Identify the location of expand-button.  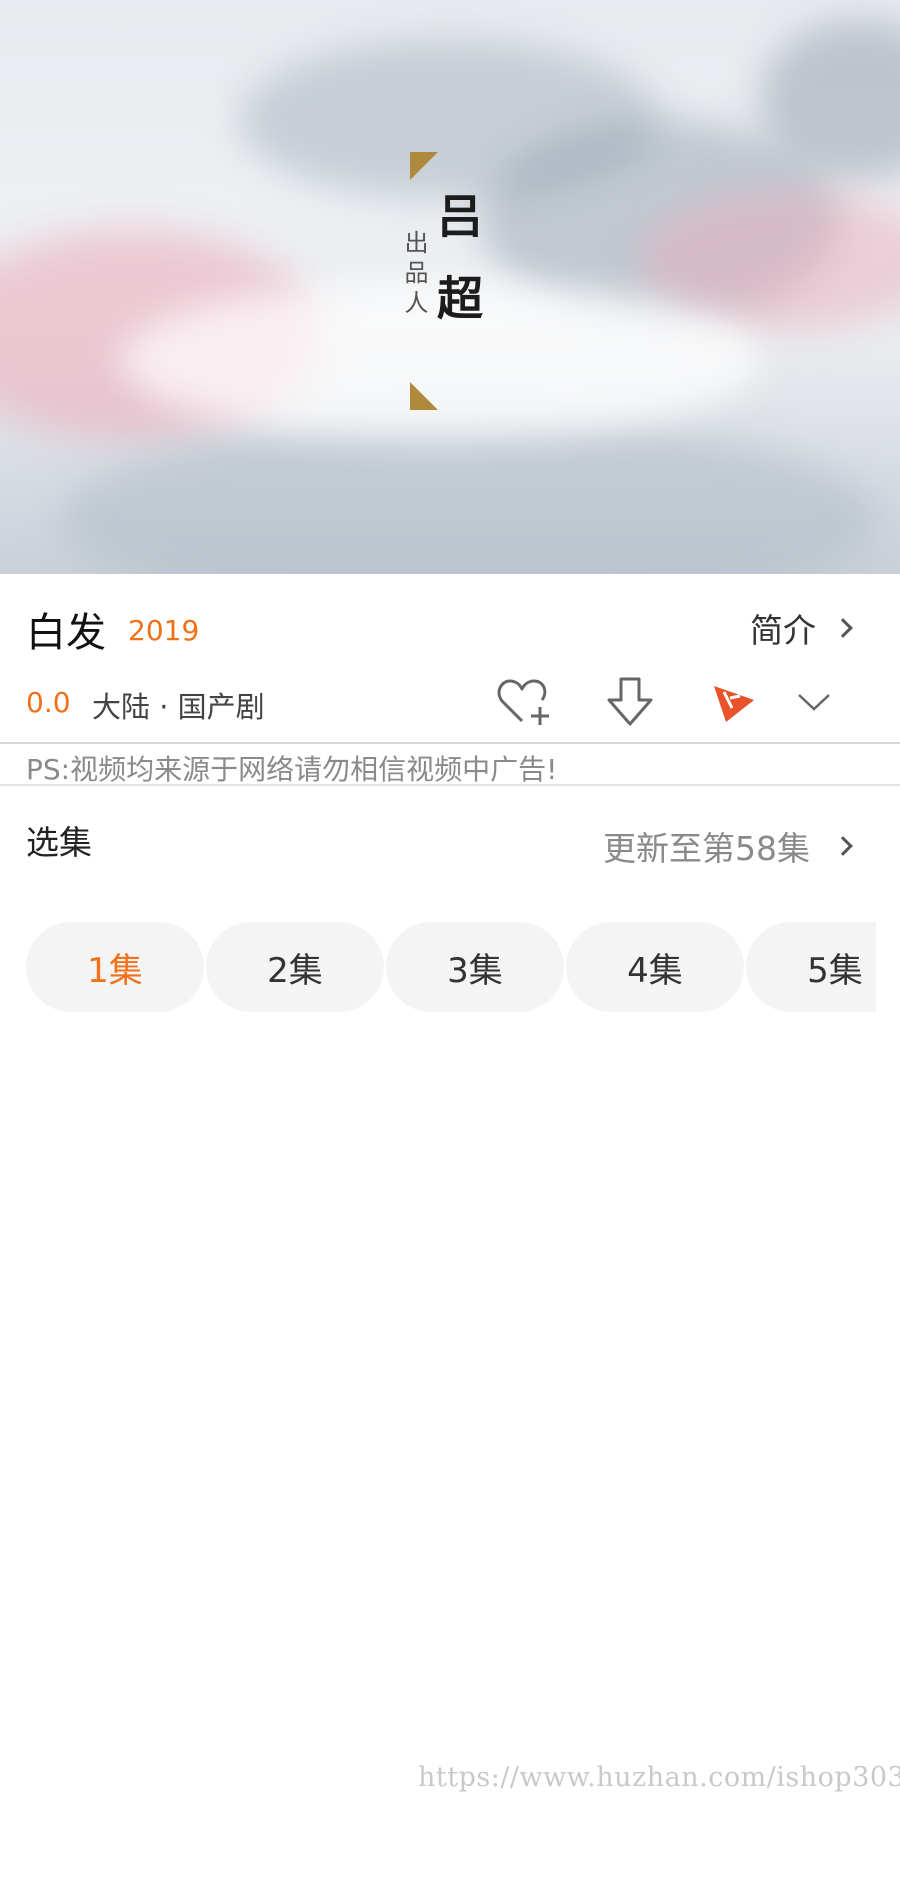
(814, 702).